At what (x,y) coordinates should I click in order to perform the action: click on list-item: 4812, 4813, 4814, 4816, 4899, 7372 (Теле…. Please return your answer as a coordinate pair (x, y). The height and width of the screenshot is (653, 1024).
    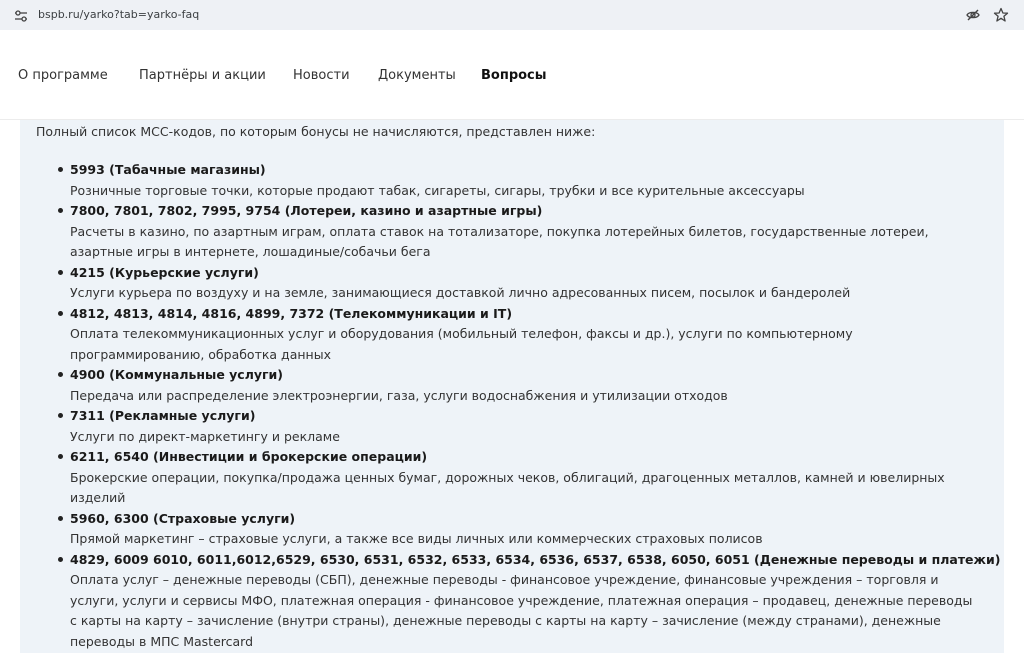
    Looking at the image, I should click on (512, 335).